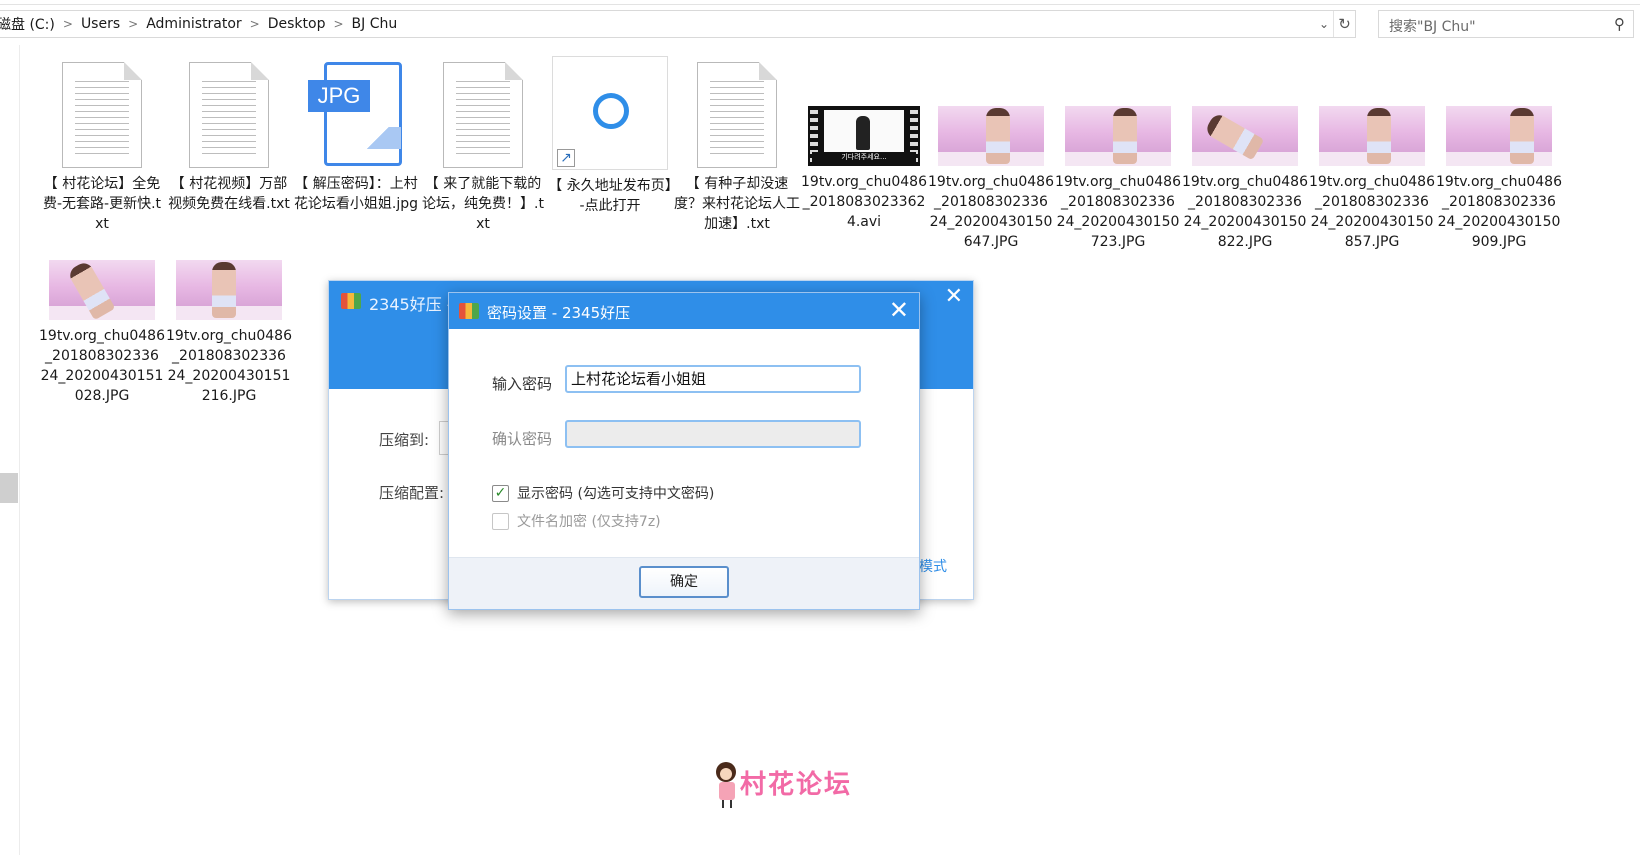 The image size is (1640, 855). Describe the element at coordinates (559, 313) in the screenshot. I see `password-dialog-title: 密码设置 - 2345好压` at that location.